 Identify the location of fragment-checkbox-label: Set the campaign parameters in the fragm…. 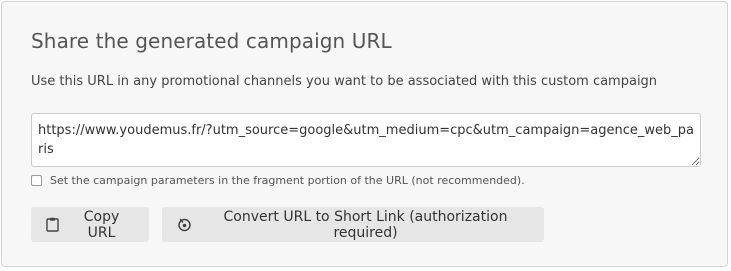
(287, 180).